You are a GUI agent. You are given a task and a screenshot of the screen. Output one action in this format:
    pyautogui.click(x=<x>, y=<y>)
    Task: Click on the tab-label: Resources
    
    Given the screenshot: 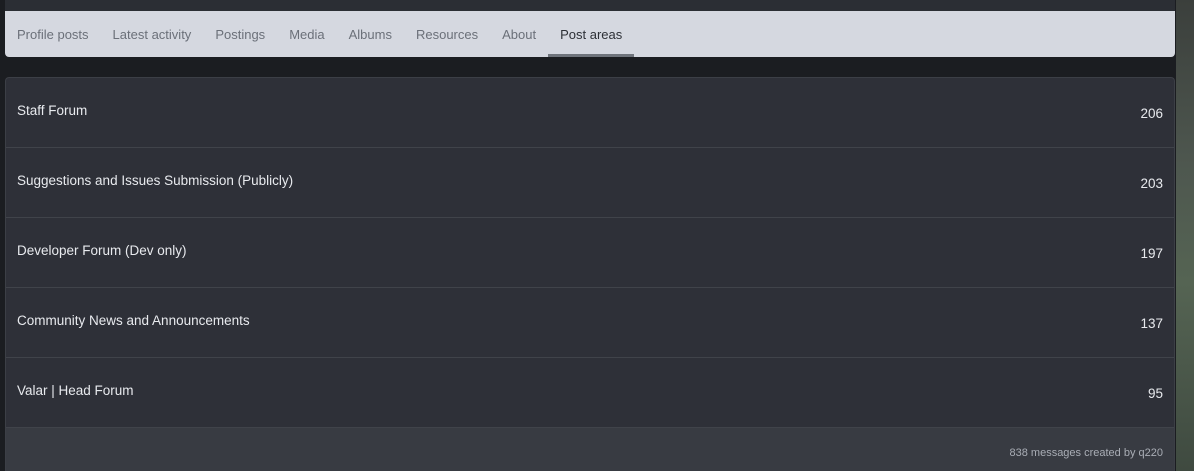 What is the action you would take?
    pyautogui.click(x=447, y=34)
    